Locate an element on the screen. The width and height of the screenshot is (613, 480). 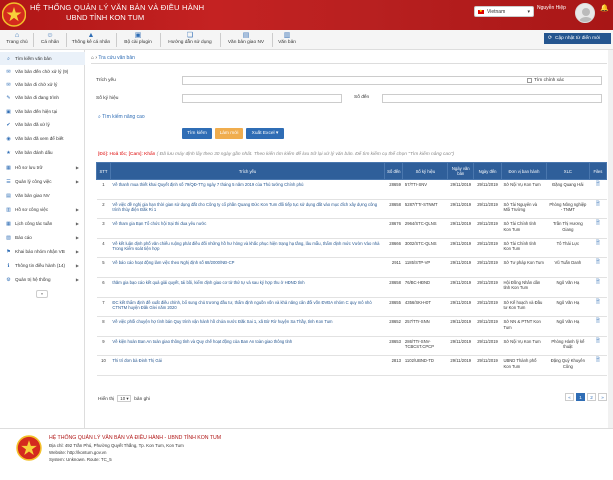
sidebar-item-incoming-current: ▣ Văn bản đến hiện tại is located at coordinates (42, 111).